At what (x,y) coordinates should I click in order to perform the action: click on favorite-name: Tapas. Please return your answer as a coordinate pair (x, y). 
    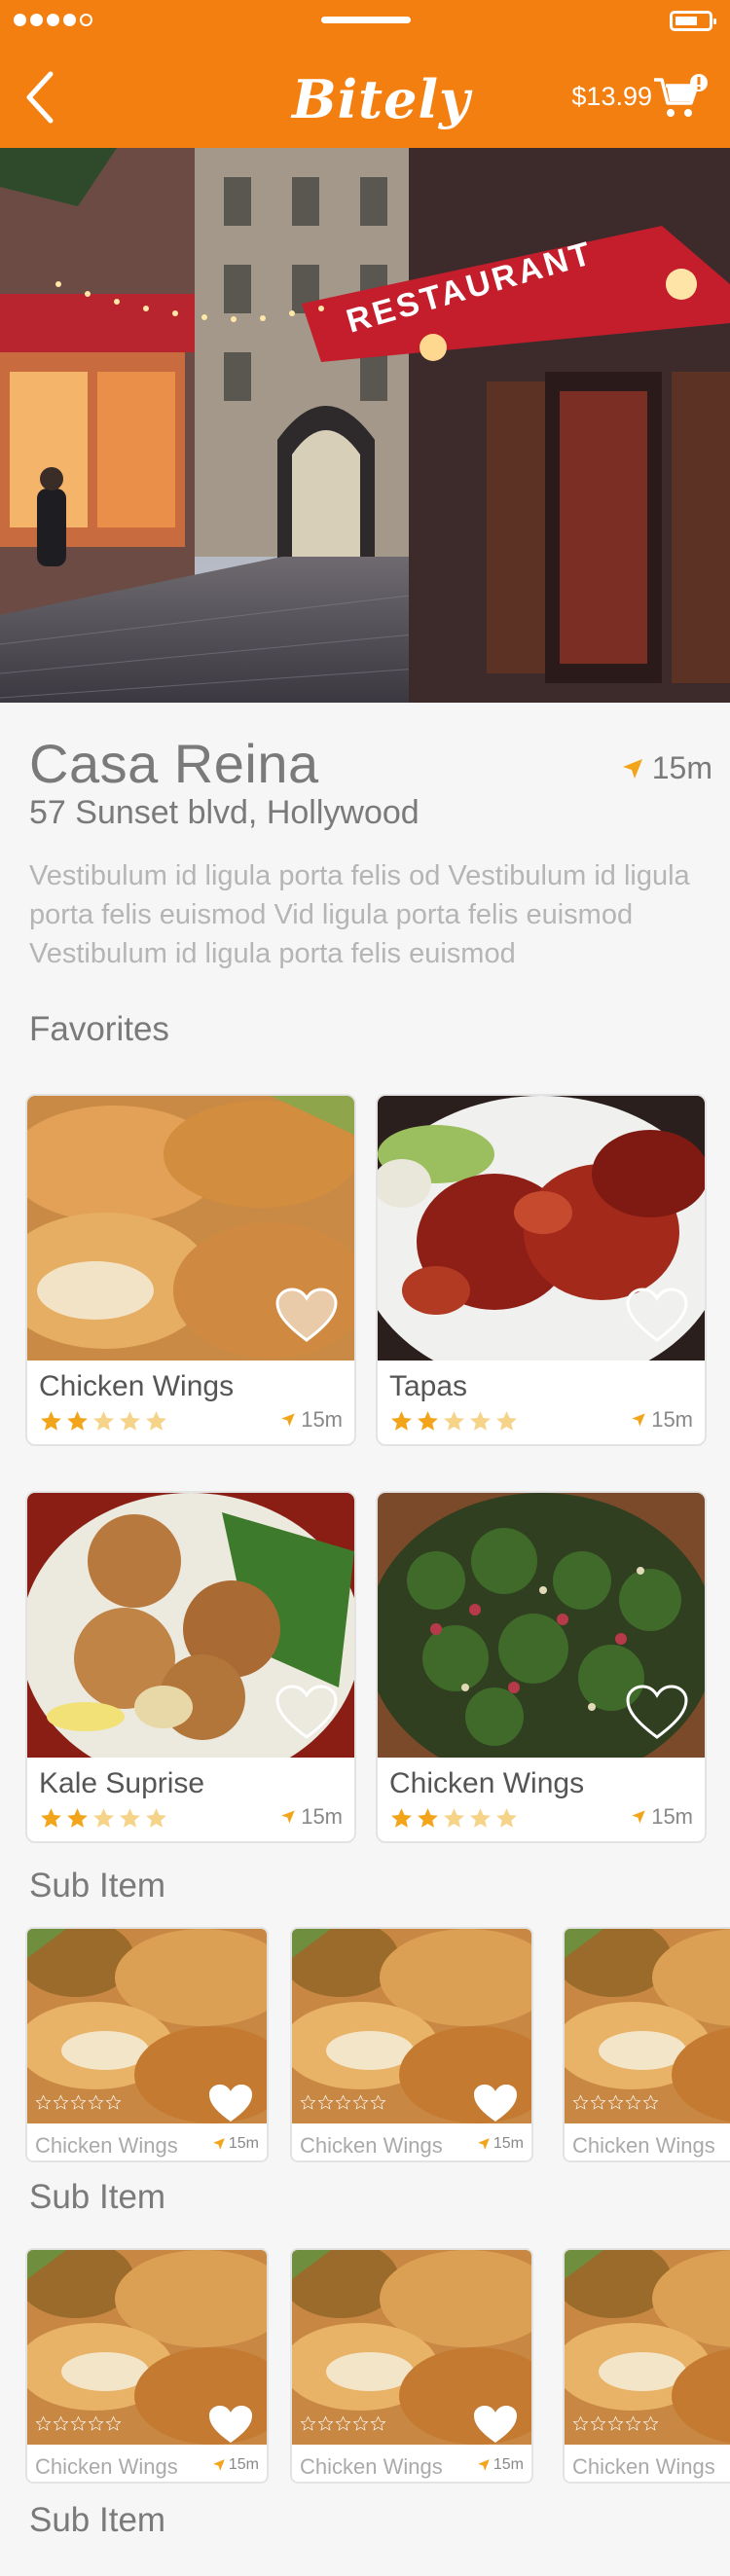
    Looking at the image, I should click on (429, 1386).